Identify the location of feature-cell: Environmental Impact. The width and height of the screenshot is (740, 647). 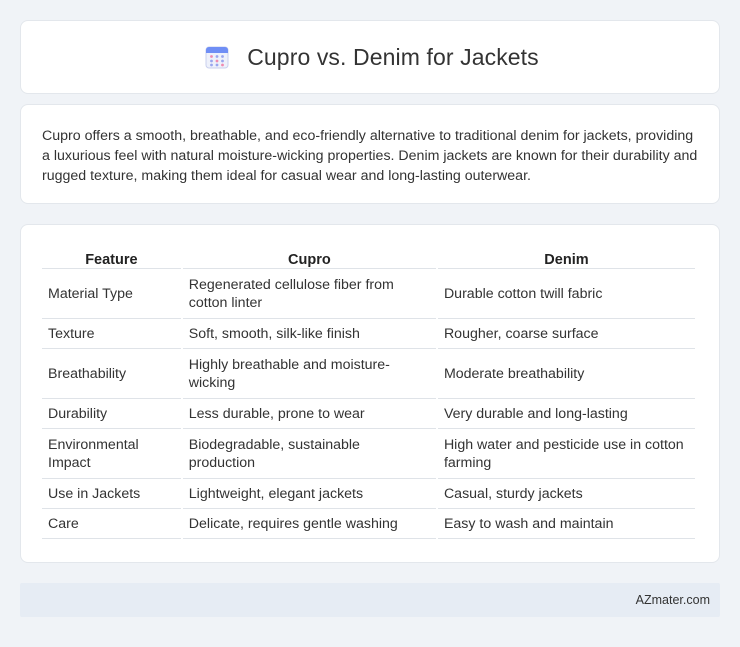
(111, 454).